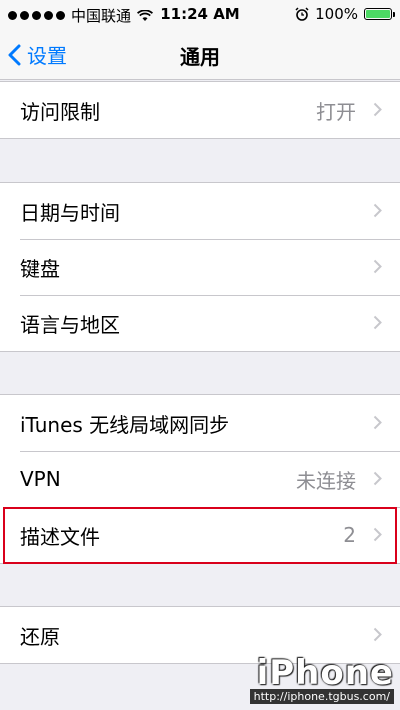 This screenshot has width=400, height=710. I want to click on row-label: 日期与时间, so click(70, 212).